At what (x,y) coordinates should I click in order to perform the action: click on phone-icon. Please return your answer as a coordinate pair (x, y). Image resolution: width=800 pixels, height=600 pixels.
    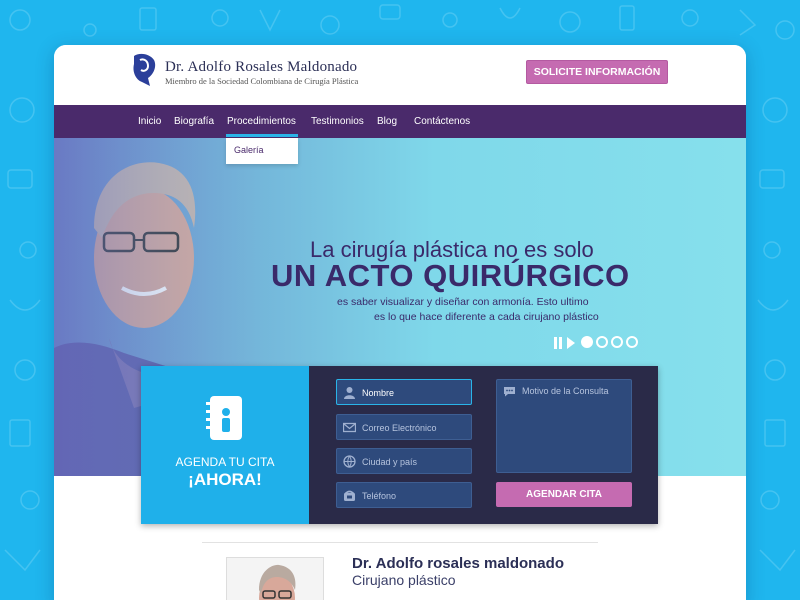
    Looking at the image, I should click on (349, 495).